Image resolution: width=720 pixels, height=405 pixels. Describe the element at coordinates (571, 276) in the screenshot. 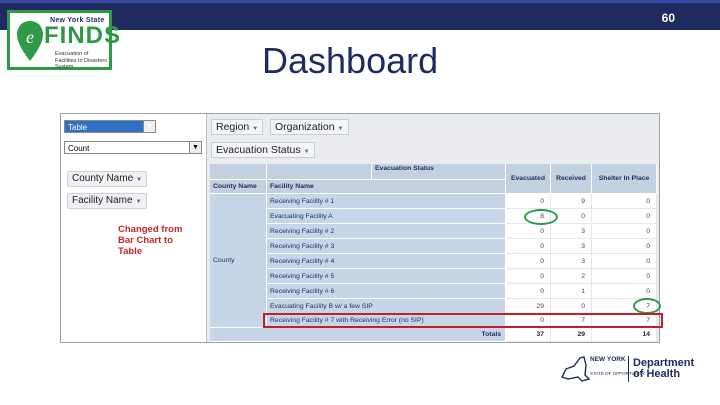

I see `table-cell-received: 2` at that location.